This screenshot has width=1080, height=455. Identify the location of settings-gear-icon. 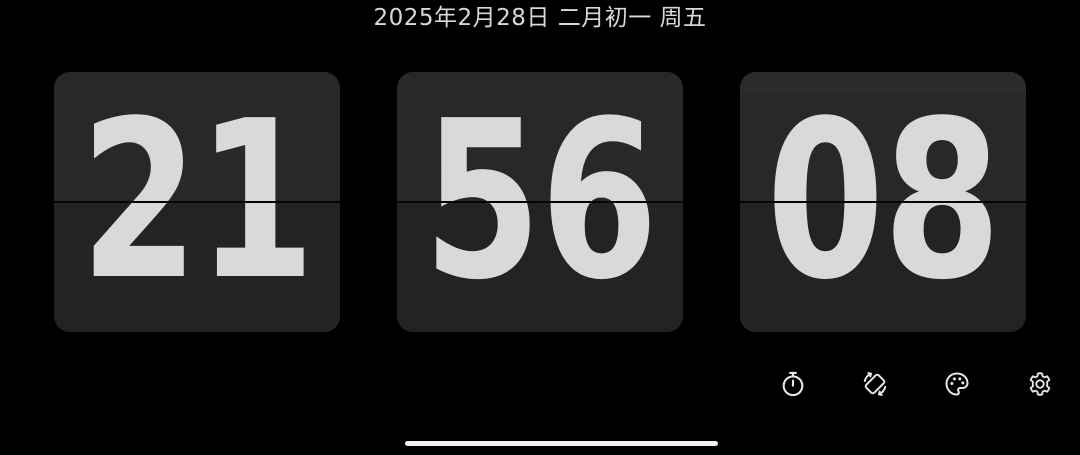
(1040, 384).